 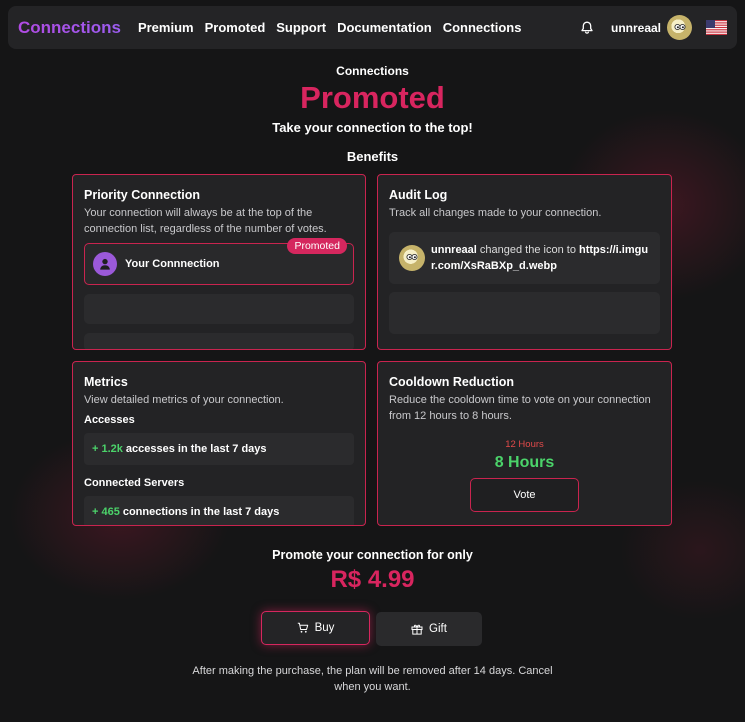 What do you see at coordinates (106, 382) in the screenshot?
I see `card-title: Metrics` at bounding box center [106, 382].